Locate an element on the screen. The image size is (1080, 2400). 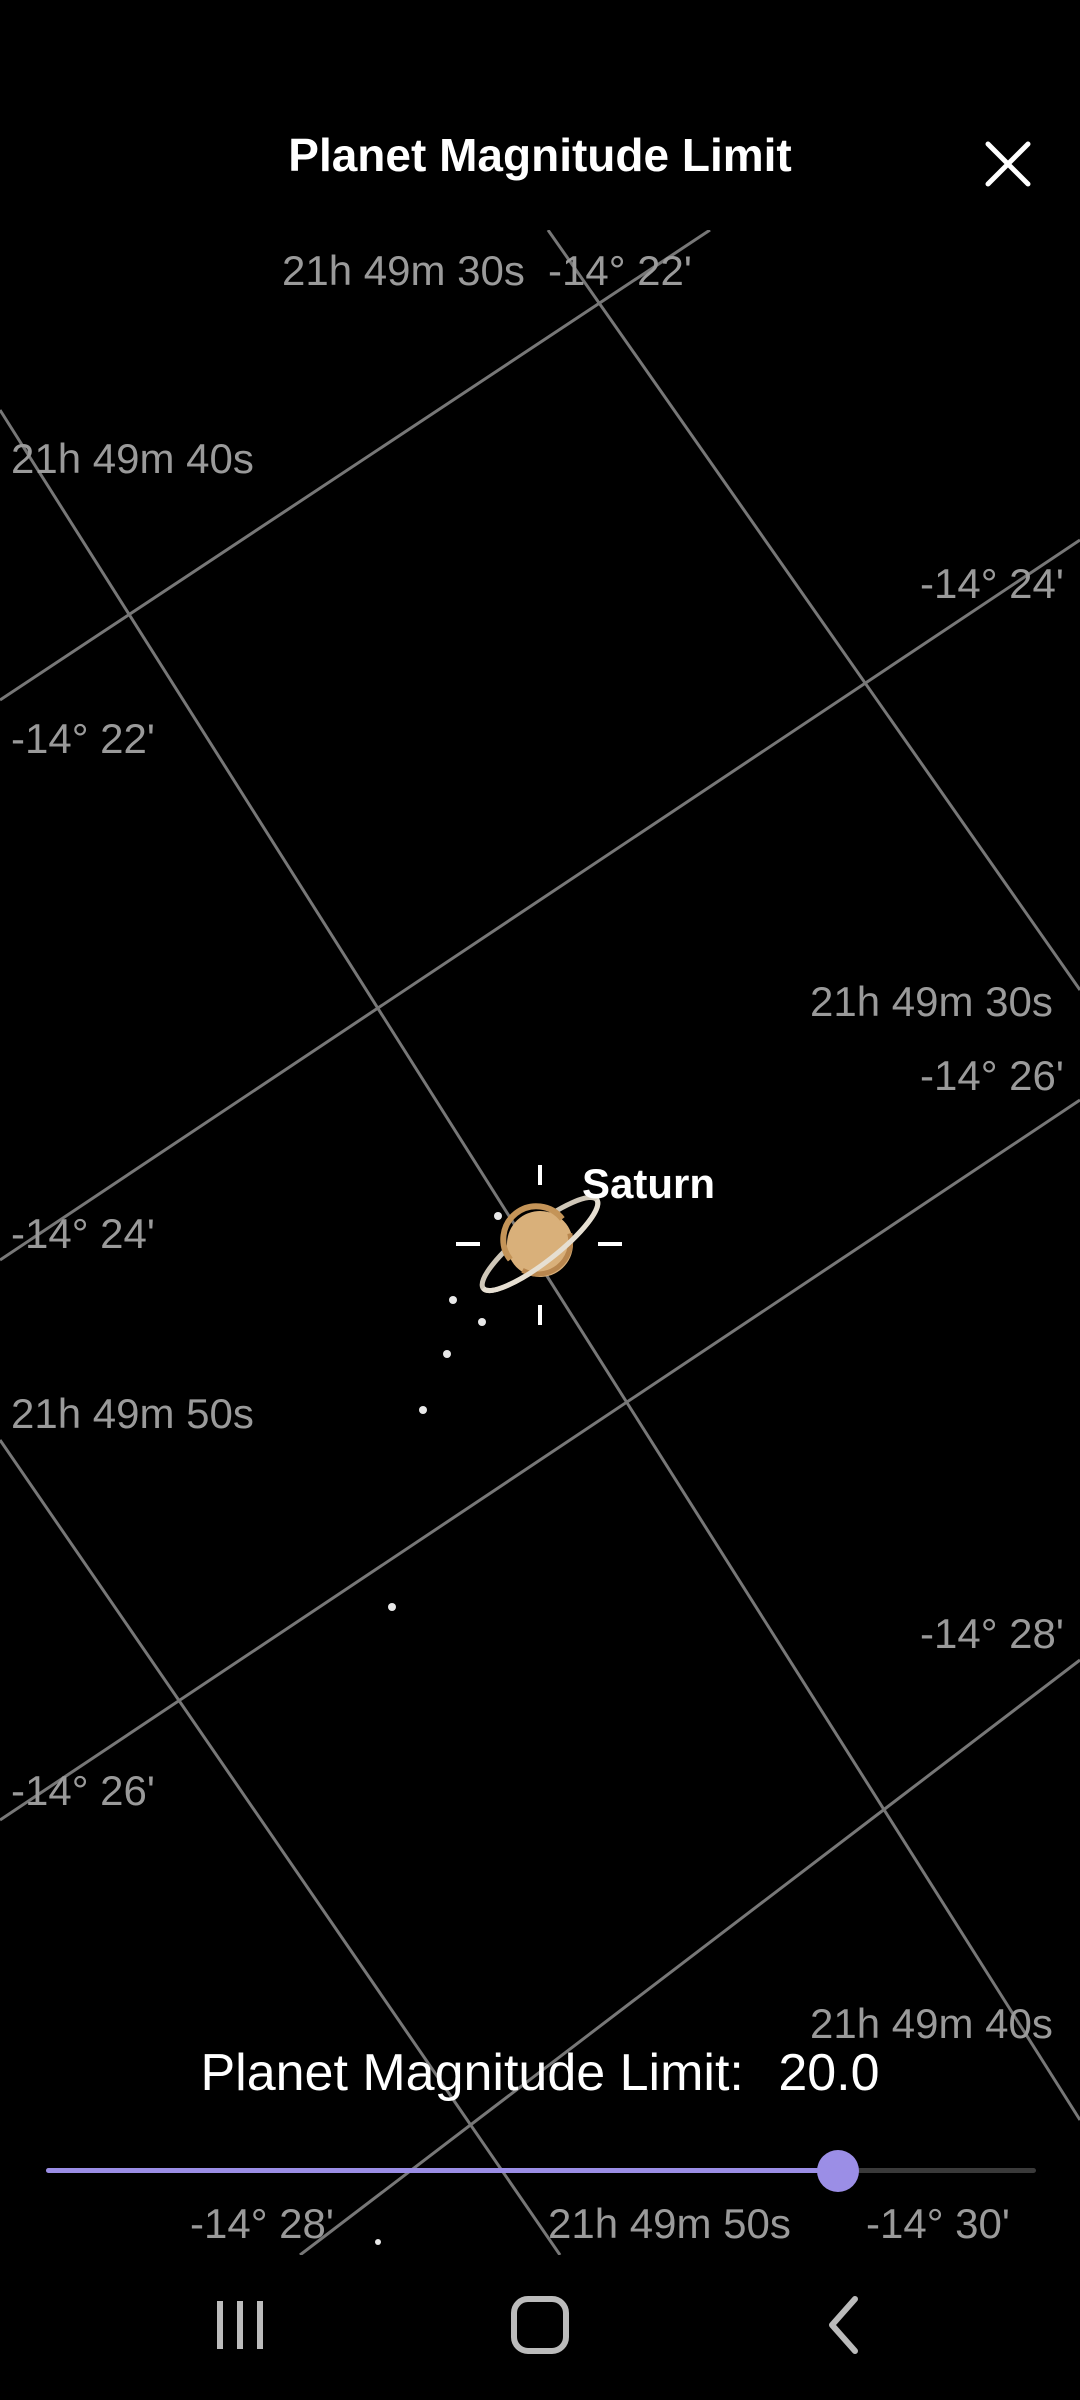
back-icon is located at coordinates (843, 2325).